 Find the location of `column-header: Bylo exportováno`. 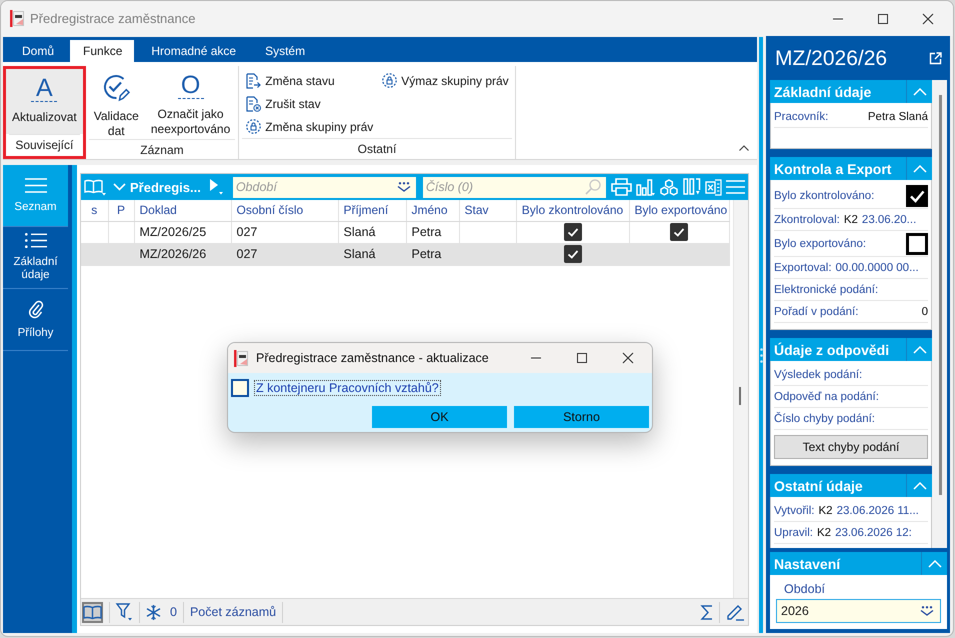

column-header: Bylo exportováno is located at coordinates (679, 210).